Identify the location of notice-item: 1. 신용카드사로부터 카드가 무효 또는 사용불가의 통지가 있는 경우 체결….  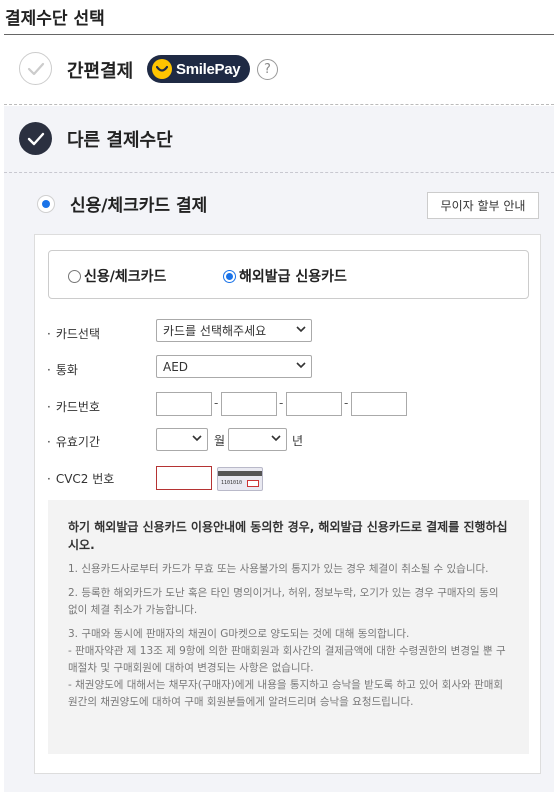
(278, 569).